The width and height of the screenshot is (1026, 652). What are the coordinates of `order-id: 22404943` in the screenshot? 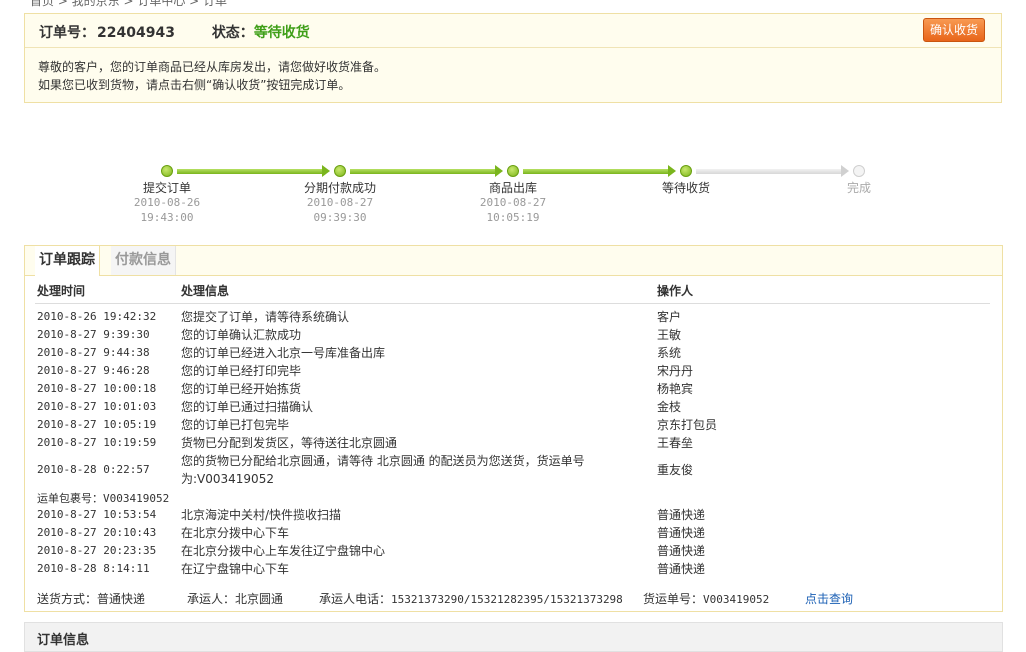 It's located at (136, 33).